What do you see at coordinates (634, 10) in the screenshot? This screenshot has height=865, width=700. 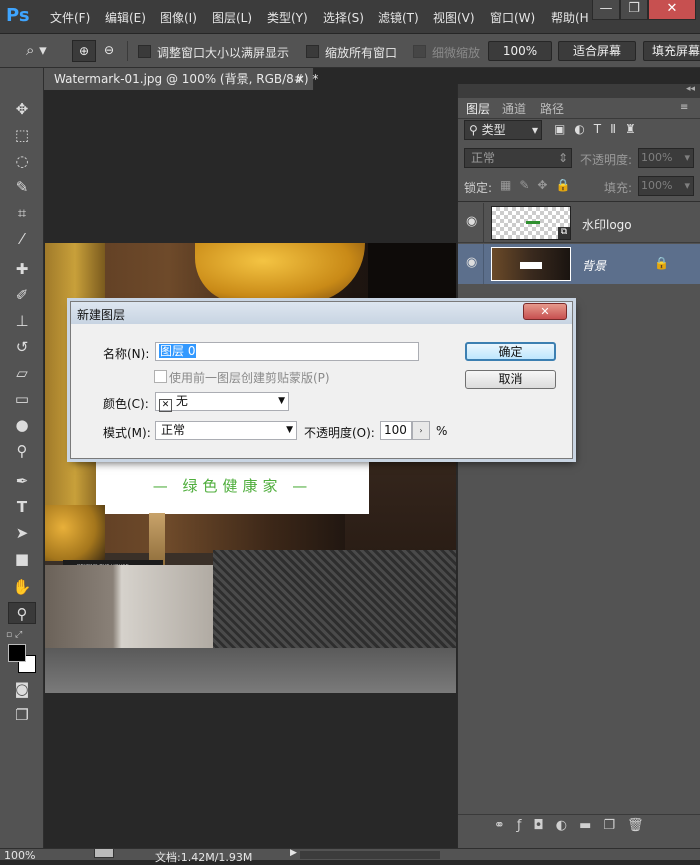 I see `restore-button: ❐` at bounding box center [634, 10].